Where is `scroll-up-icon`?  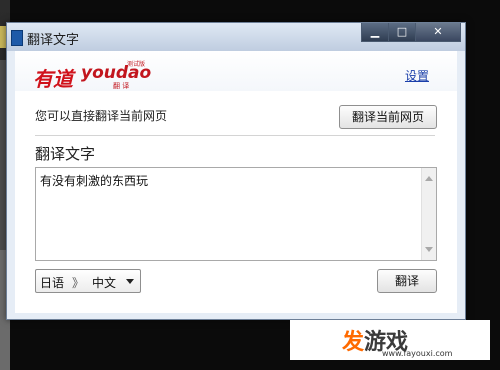 scroll-up-icon is located at coordinates (429, 178).